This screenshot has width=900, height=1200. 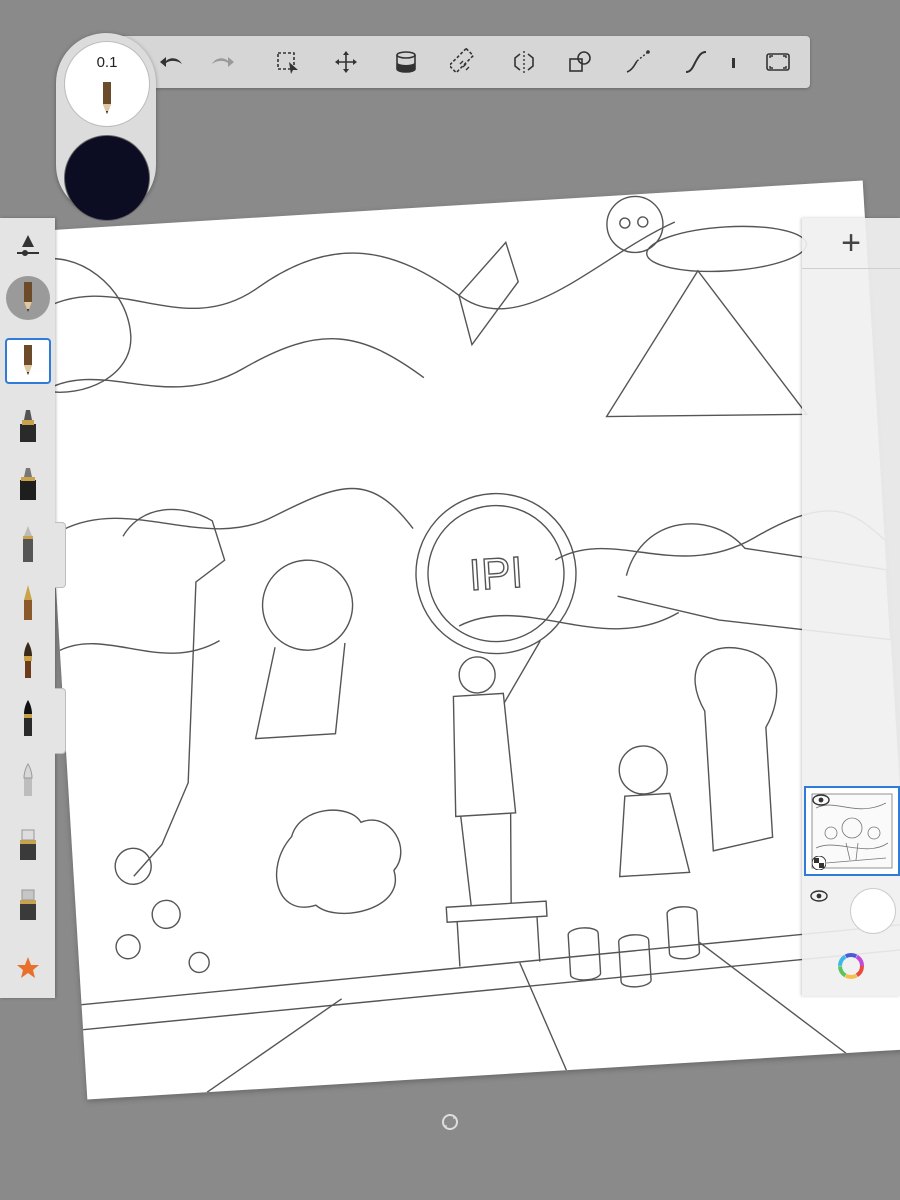 I want to click on layer-item-drawing, so click(x=851, y=830).